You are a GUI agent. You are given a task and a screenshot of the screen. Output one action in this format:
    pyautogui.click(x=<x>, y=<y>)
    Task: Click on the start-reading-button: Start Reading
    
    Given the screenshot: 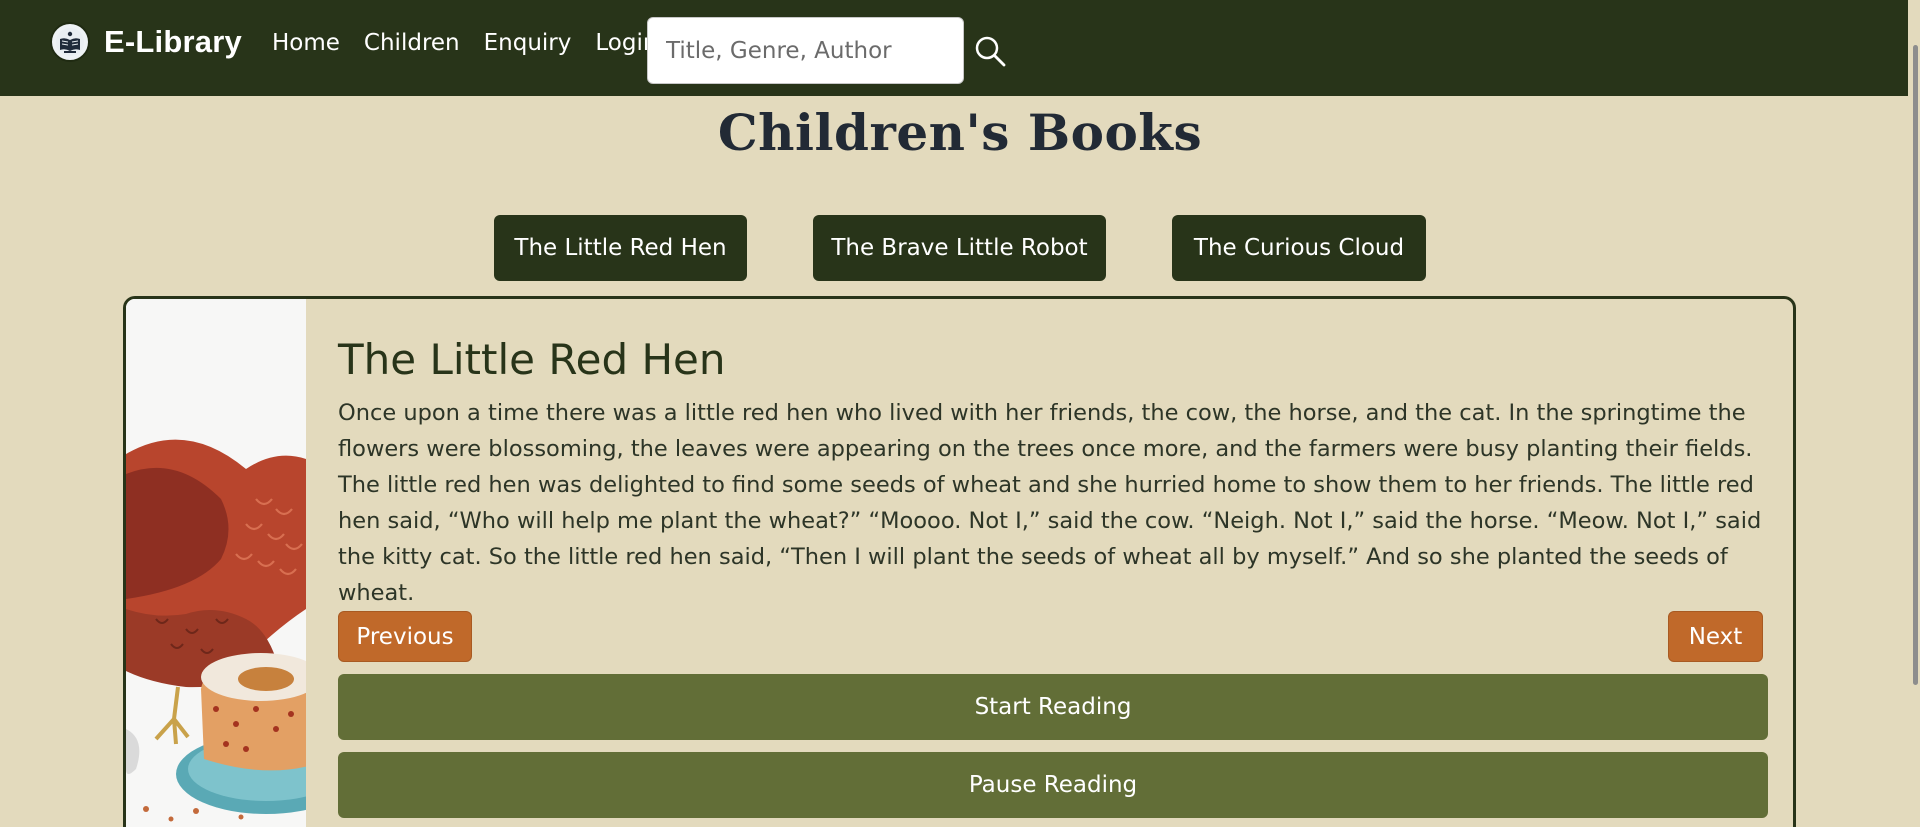 What is the action you would take?
    pyautogui.click(x=1053, y=707)
    